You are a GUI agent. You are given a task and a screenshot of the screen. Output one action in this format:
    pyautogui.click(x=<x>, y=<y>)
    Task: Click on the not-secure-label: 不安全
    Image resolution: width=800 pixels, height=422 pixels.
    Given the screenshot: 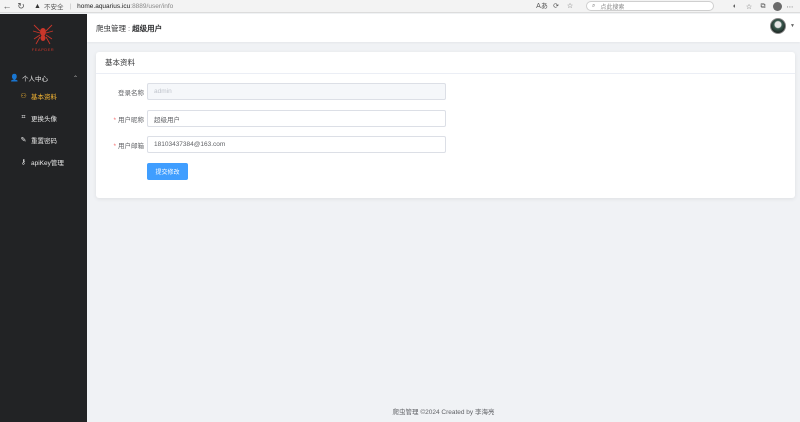 What is the action you would take?
    pyautogui.click(x=53, y=7)
    